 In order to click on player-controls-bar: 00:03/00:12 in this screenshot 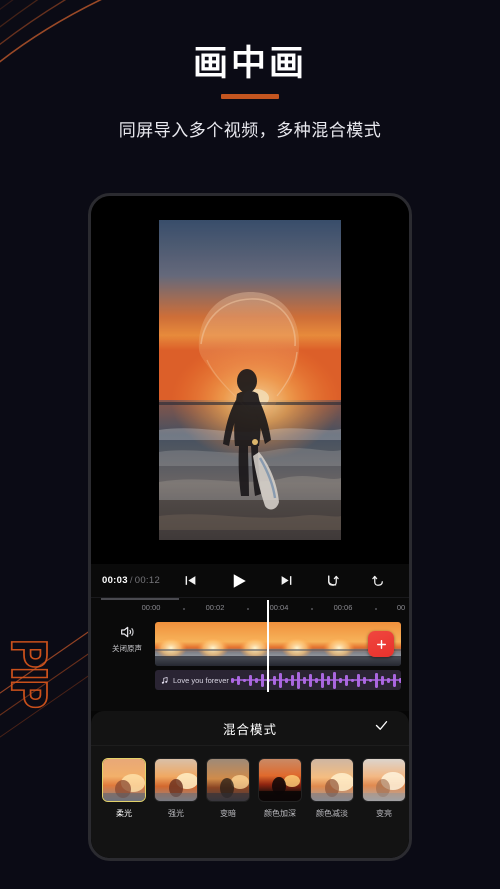, I will do `click(250, 581)`.